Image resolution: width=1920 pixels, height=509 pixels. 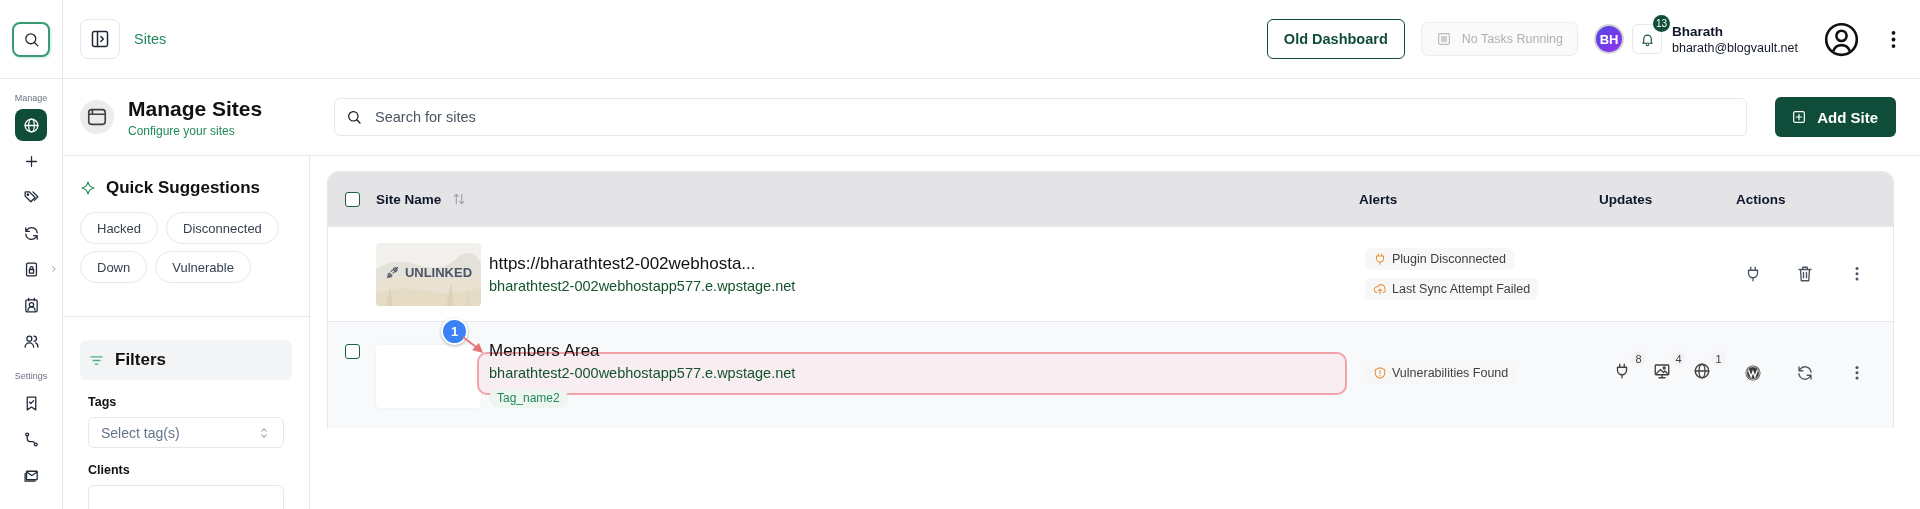 What do you see at coordinates (1661, 23) in the screenshot?
I see `notification-badge: 13` at bounding box center [1661, 23].